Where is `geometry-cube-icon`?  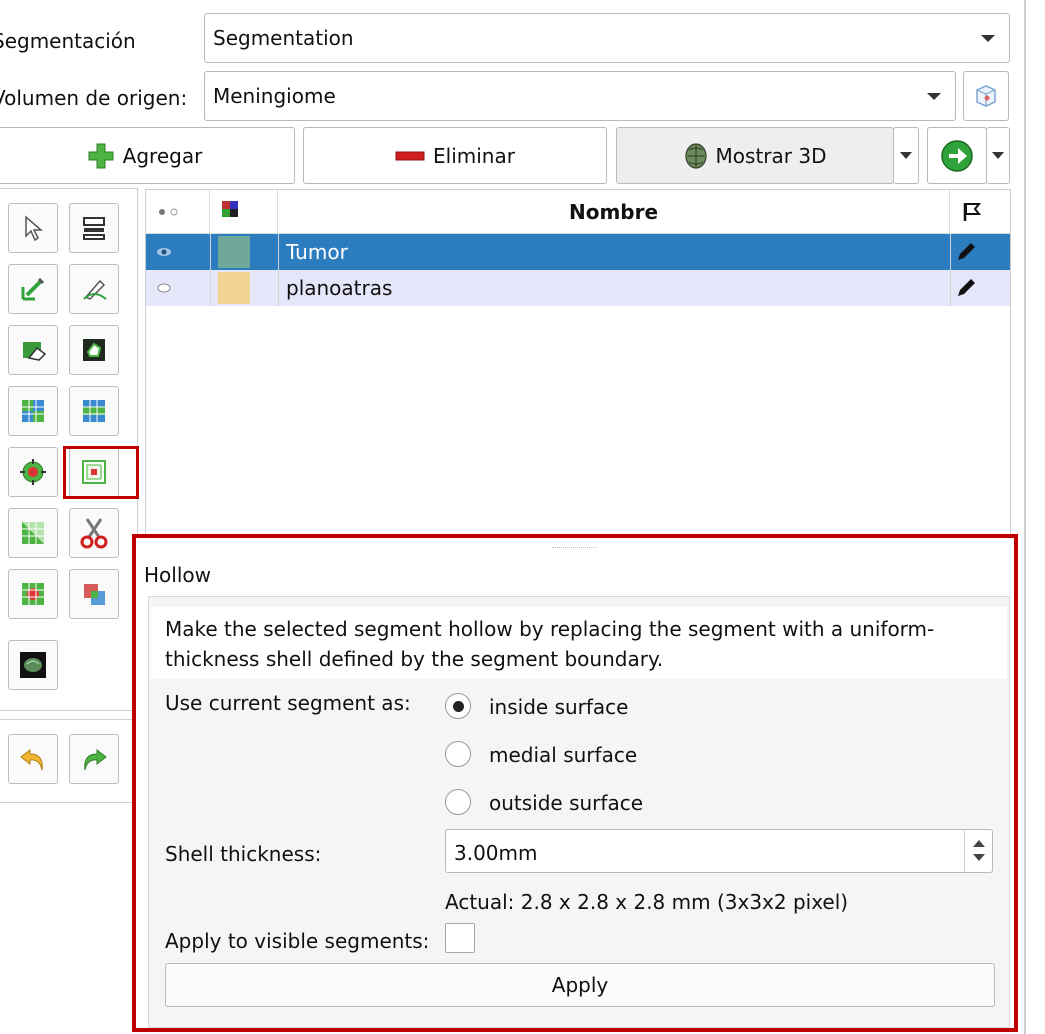 geometry-cube-icon is located at coordinates (986, 96).